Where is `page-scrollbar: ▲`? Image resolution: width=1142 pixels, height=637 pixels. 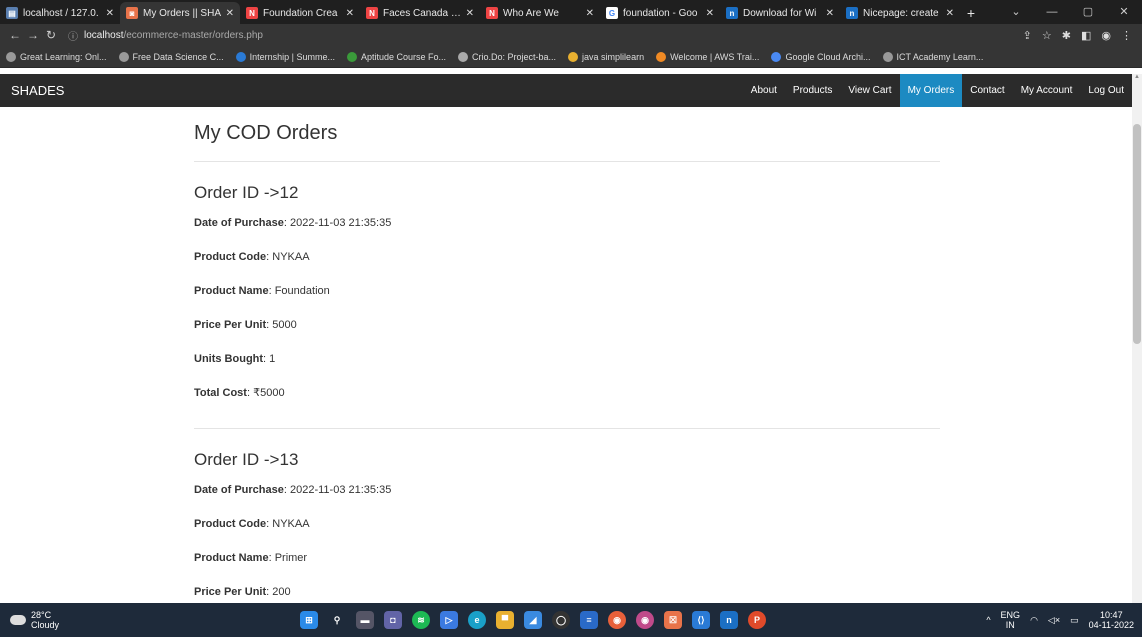
page-scrollbar: ▲ is located at coordinates (1137, 338).